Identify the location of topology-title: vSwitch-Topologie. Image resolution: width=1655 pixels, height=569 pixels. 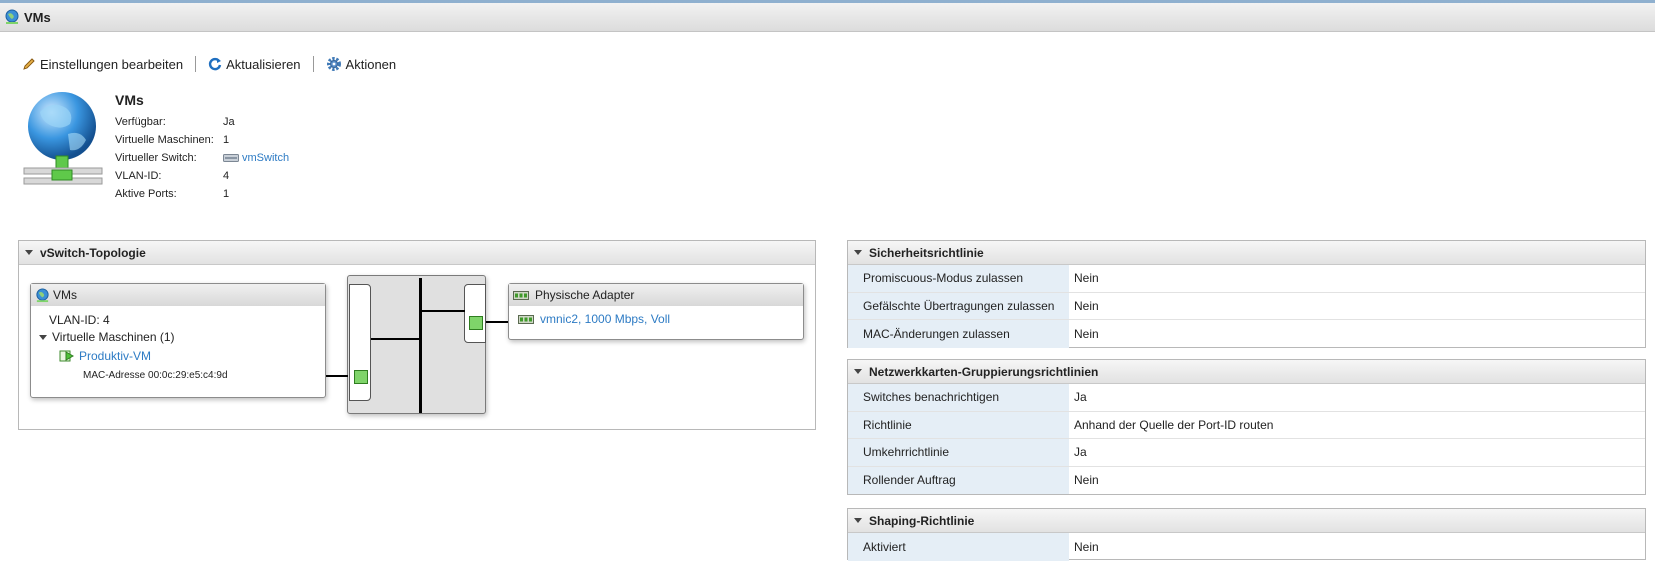
(93, 252).